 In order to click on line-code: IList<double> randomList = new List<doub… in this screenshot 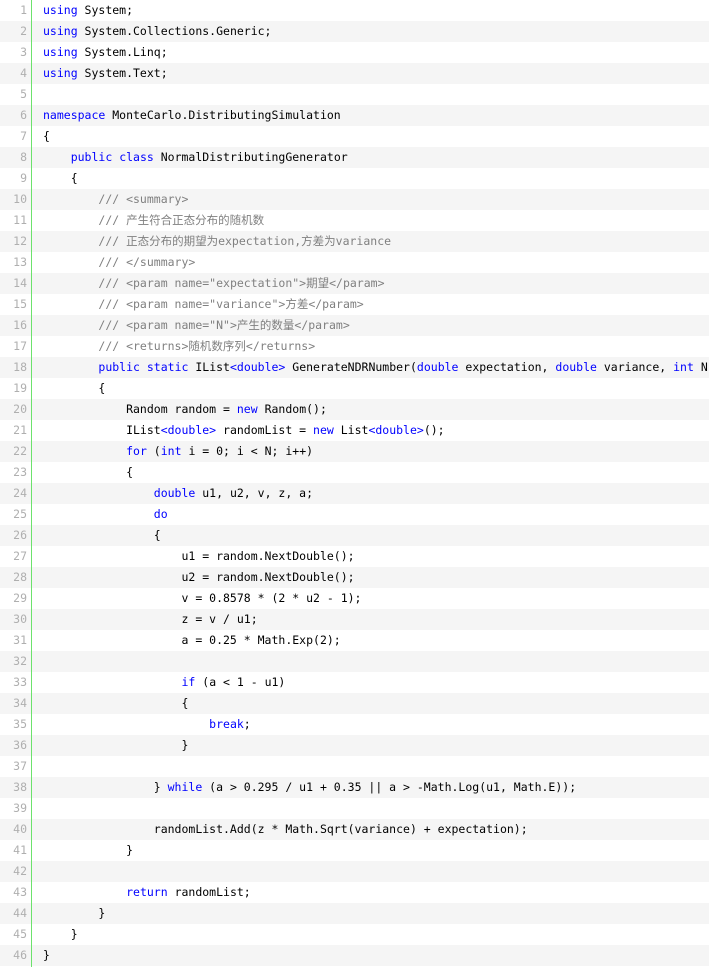, I will do `click(238, 430)`.